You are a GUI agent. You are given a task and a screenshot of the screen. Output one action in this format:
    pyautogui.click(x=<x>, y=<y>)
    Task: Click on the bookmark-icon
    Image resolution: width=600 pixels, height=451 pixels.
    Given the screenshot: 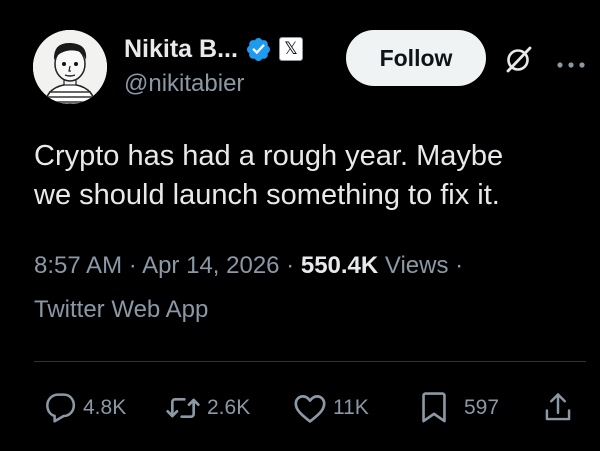 What is the action you would take?
    pyautogui.click(x=434, y=407)
    